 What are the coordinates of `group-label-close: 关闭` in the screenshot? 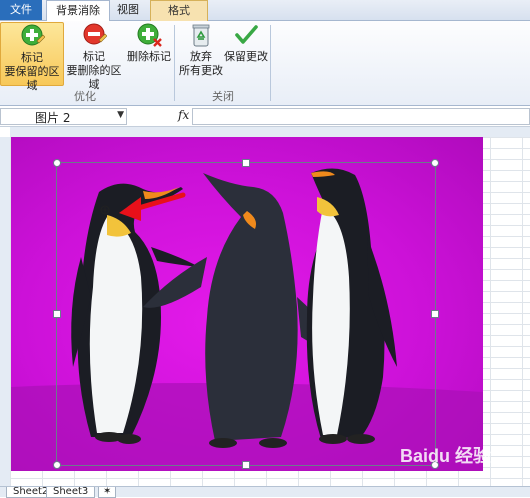 It's located at (223, 96).